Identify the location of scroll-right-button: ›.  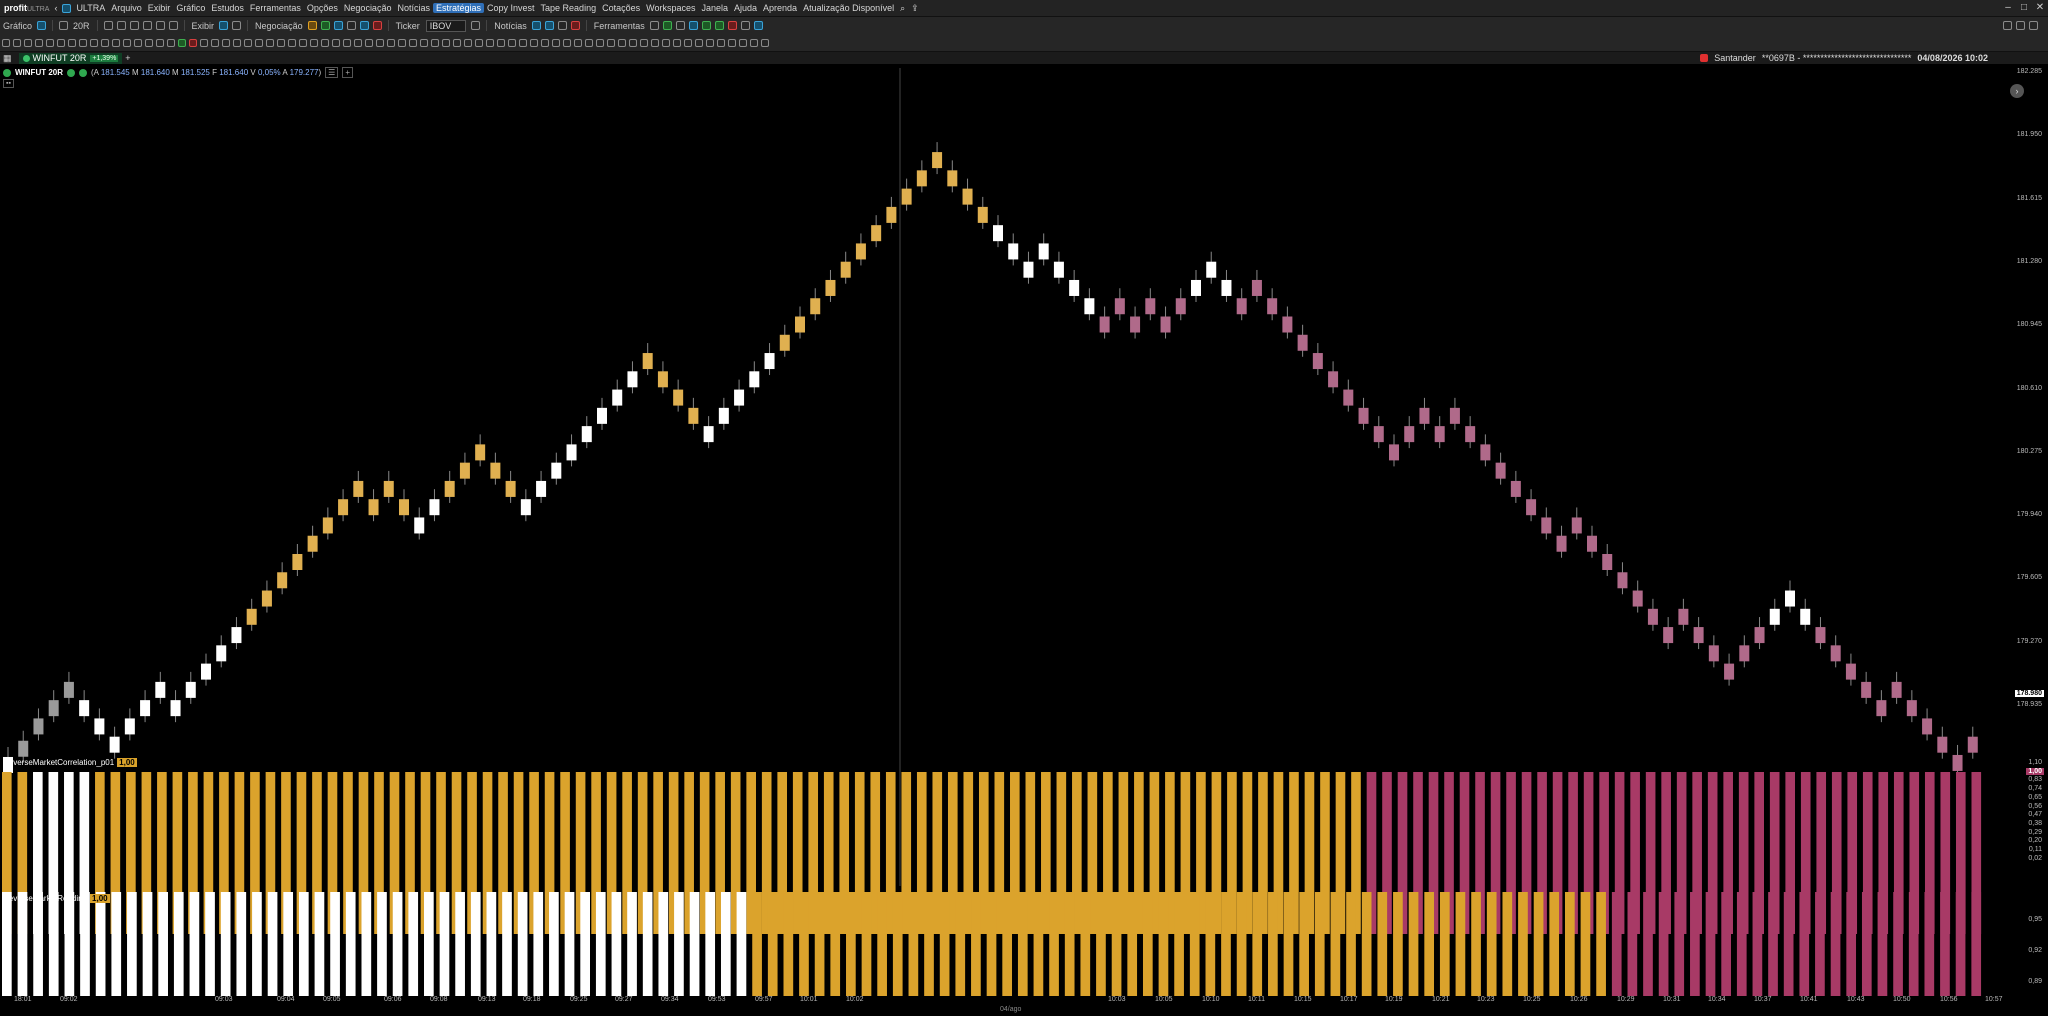
(2017, 91).